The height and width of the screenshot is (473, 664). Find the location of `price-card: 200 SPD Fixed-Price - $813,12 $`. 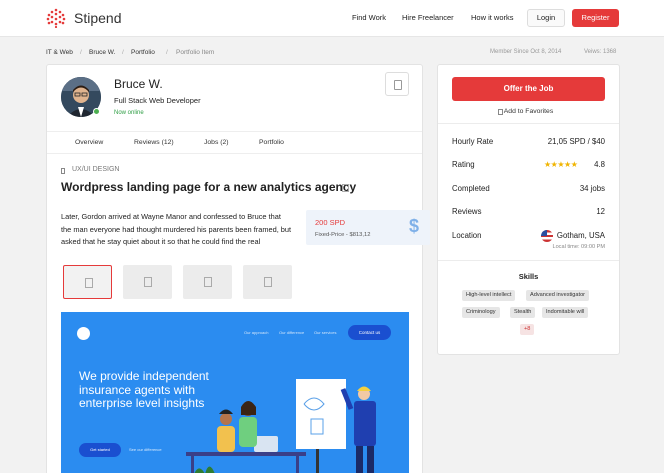

price-card: 200 SPD Fixed-Price - $813,12 $ is located at coordinates (368, 227).